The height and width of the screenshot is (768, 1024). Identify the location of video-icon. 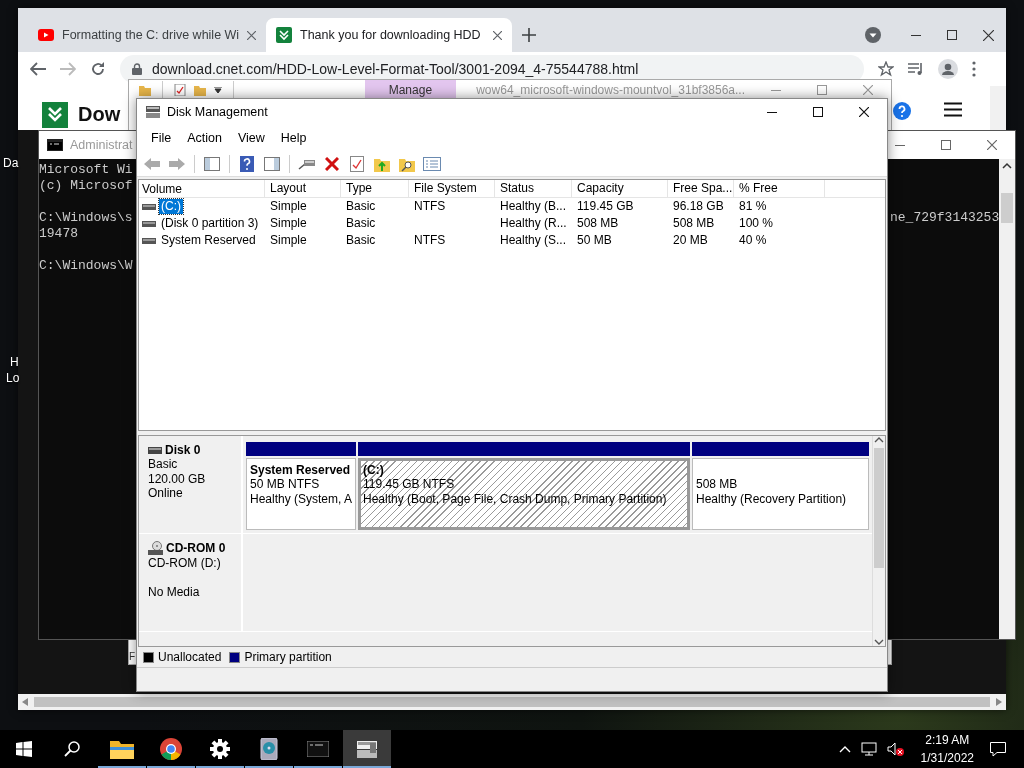
(46, 35).